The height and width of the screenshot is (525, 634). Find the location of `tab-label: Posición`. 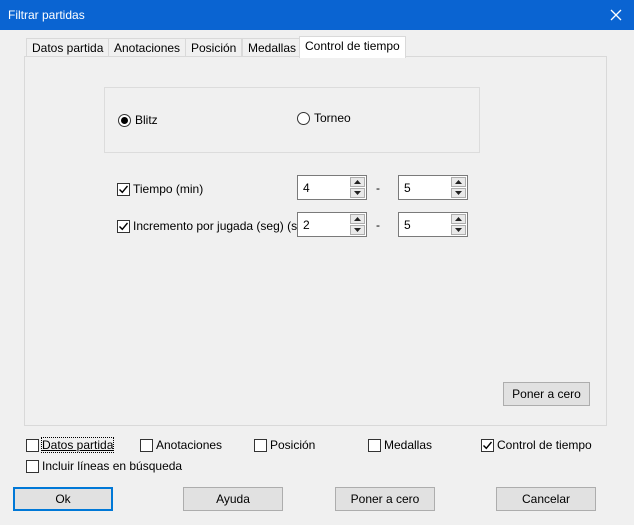

tab-label: Posición is located at coordinates (214, 48).